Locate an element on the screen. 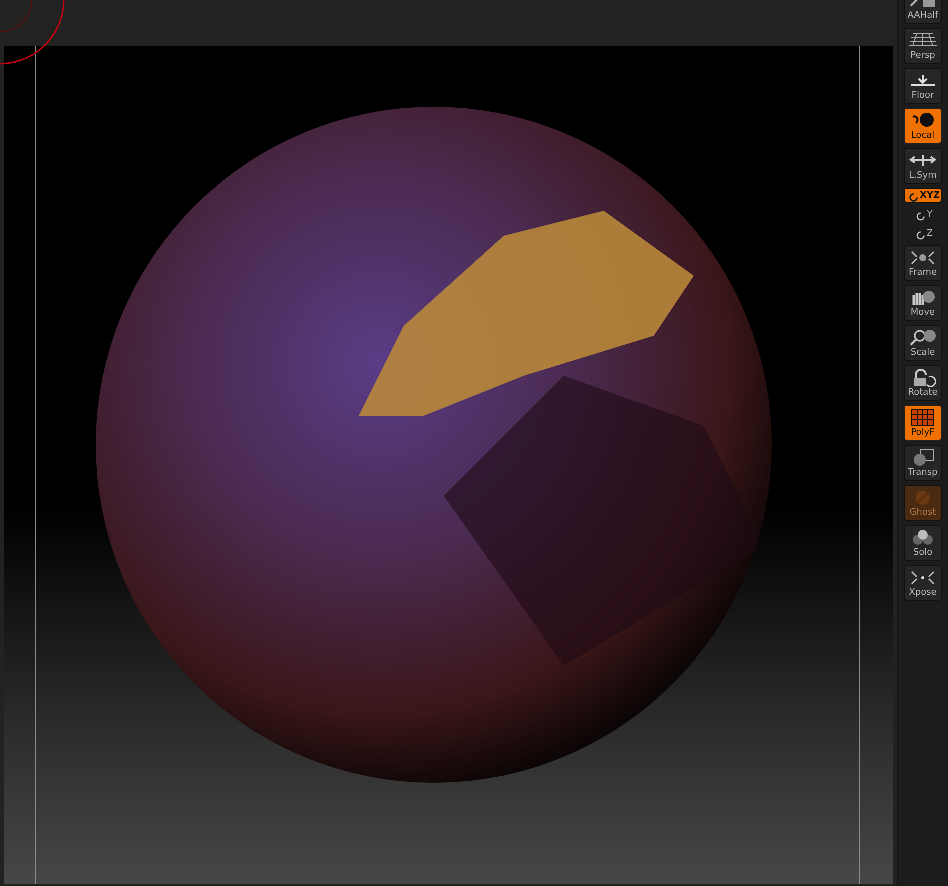 Image resolution: width=948 pixels, height=886 pixels. toolbar-button: AAHalf is located at coordinates (923, 12).